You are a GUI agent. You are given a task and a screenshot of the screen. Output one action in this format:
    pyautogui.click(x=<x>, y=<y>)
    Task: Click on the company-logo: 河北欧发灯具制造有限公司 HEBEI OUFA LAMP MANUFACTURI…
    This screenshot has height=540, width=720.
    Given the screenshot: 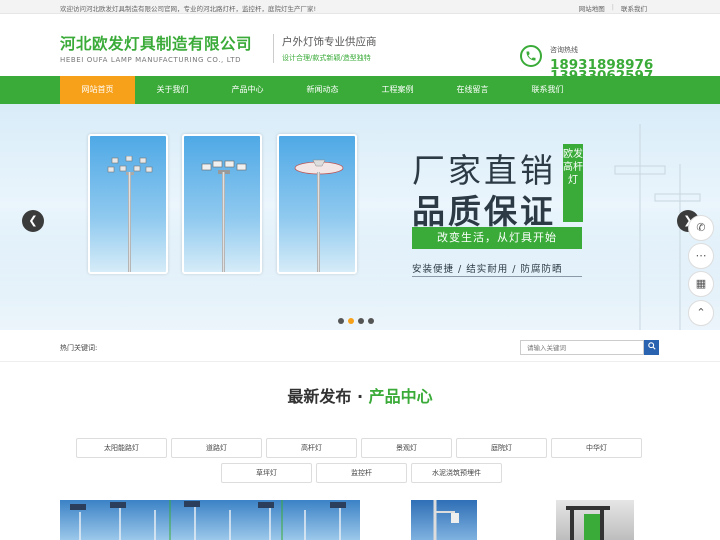 What is the action you would take?
    pyautogui.click(x=156, y=48)
    